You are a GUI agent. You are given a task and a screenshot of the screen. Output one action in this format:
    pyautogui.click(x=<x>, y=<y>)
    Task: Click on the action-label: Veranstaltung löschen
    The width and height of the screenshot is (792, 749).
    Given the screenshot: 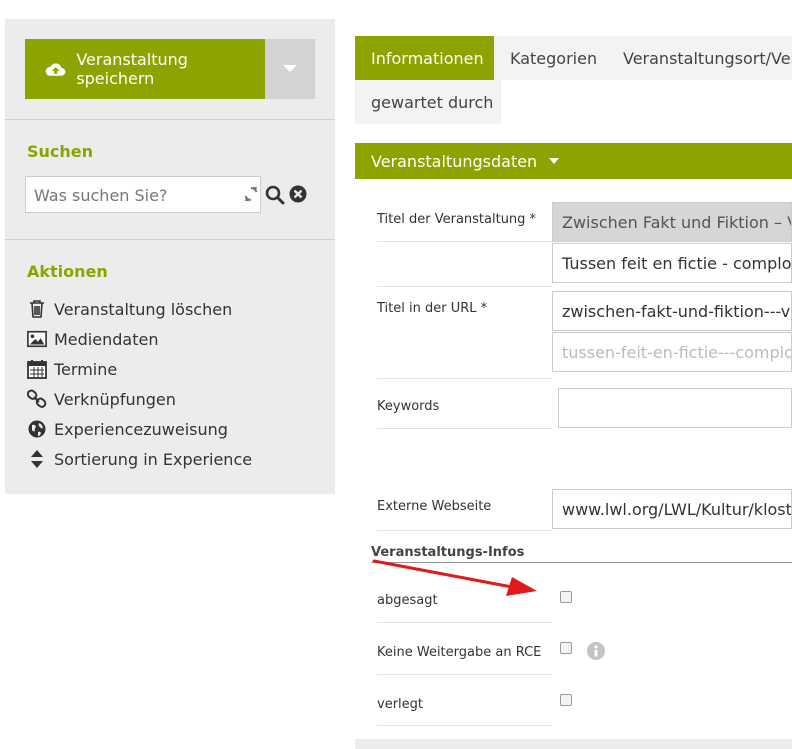 What is the action you would take?
    pyautogui.click(x=143, y=309)
    